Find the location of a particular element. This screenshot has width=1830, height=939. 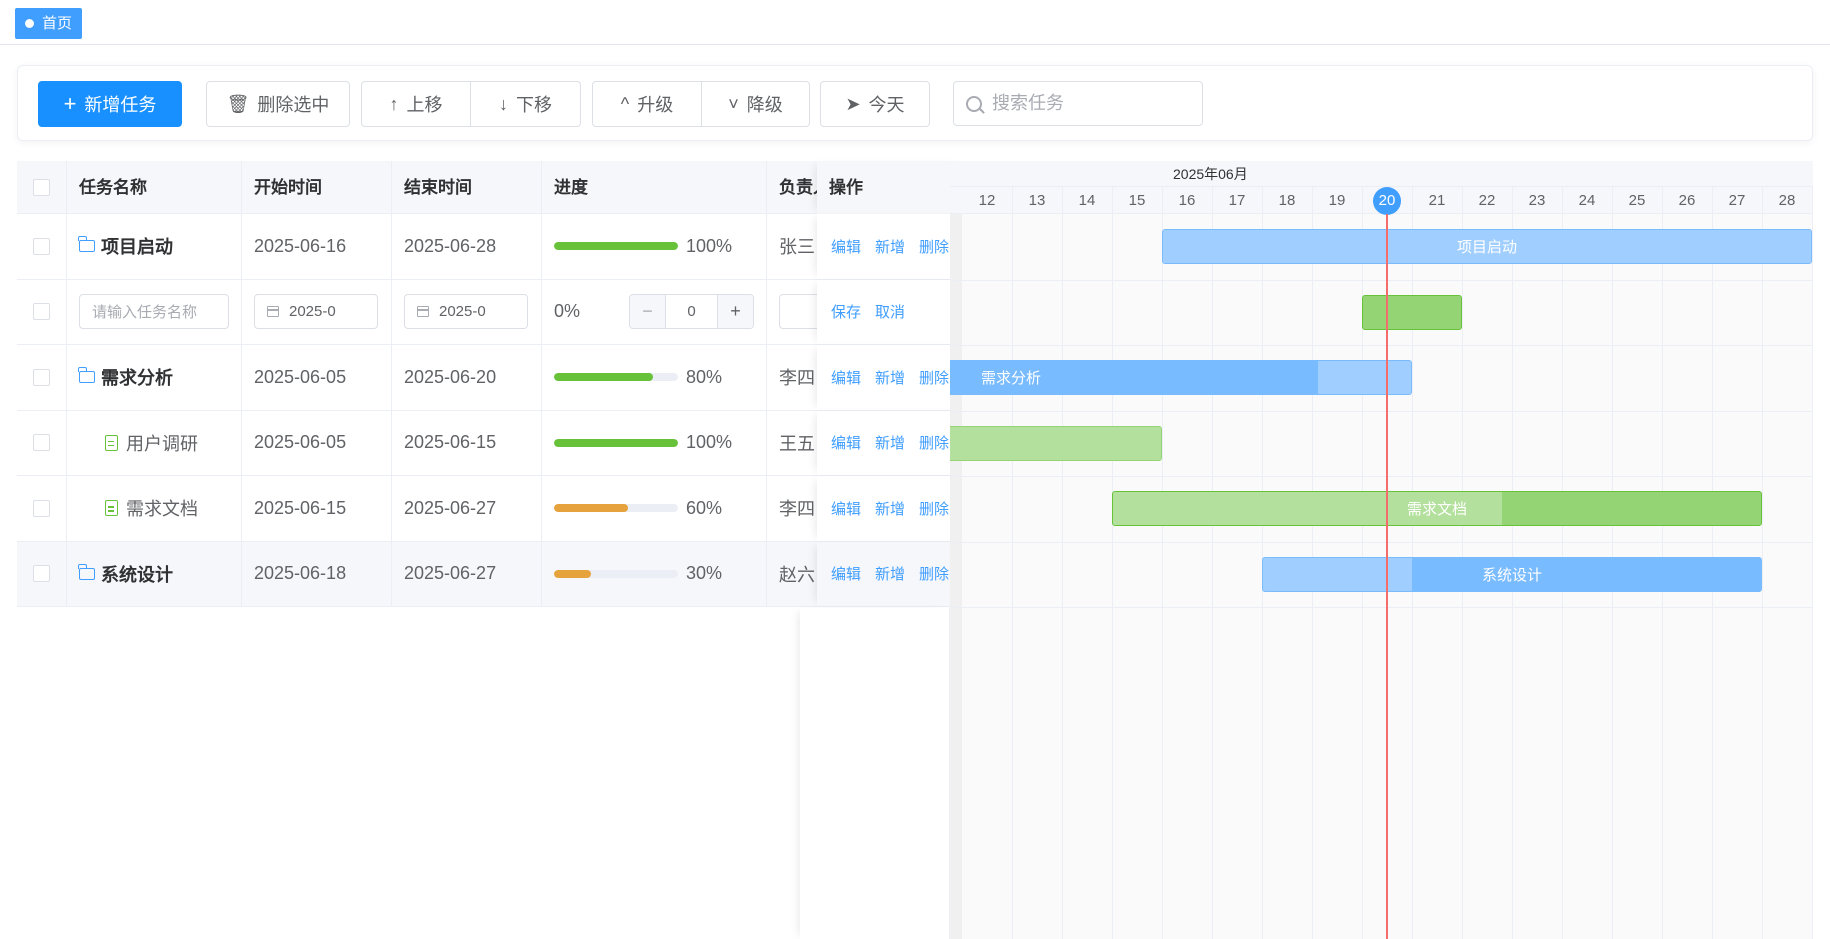

progress-text: 0% is located at coordinates (567, 311).